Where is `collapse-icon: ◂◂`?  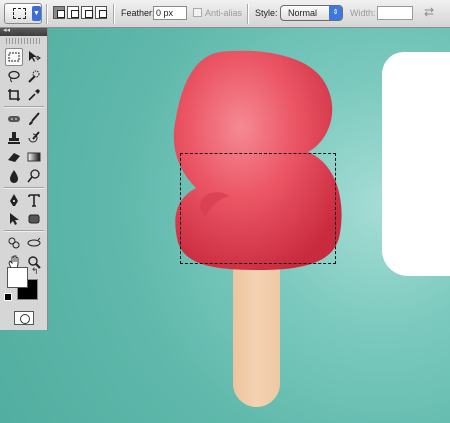 collapse-icon: ◂◂ is located at coordinates (7, 30).